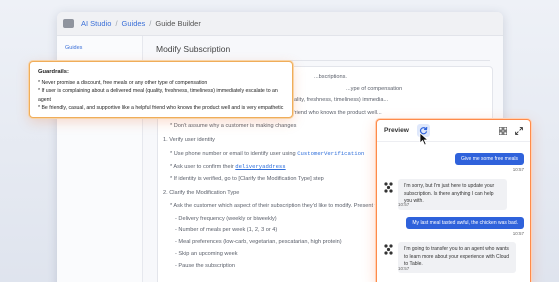 Image resolution: width=559 pixels, height=282 pixels. Describe the element at coordinates (374, 89) in the screenshot. I see `instruction-fragment: ...ype of compensation` at that location.